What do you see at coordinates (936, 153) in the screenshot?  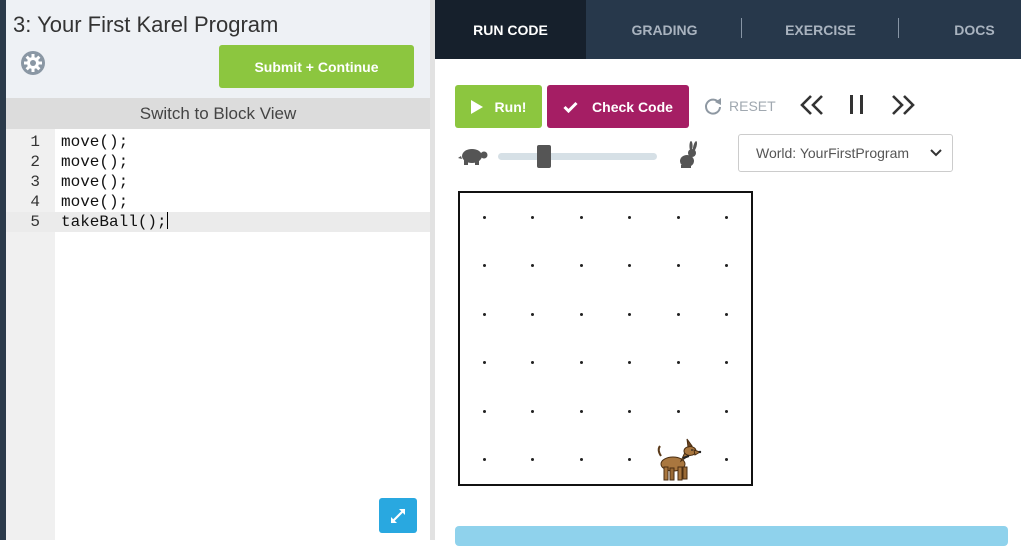 I see `chevron-down-icon` at bounding box center [936, 153].